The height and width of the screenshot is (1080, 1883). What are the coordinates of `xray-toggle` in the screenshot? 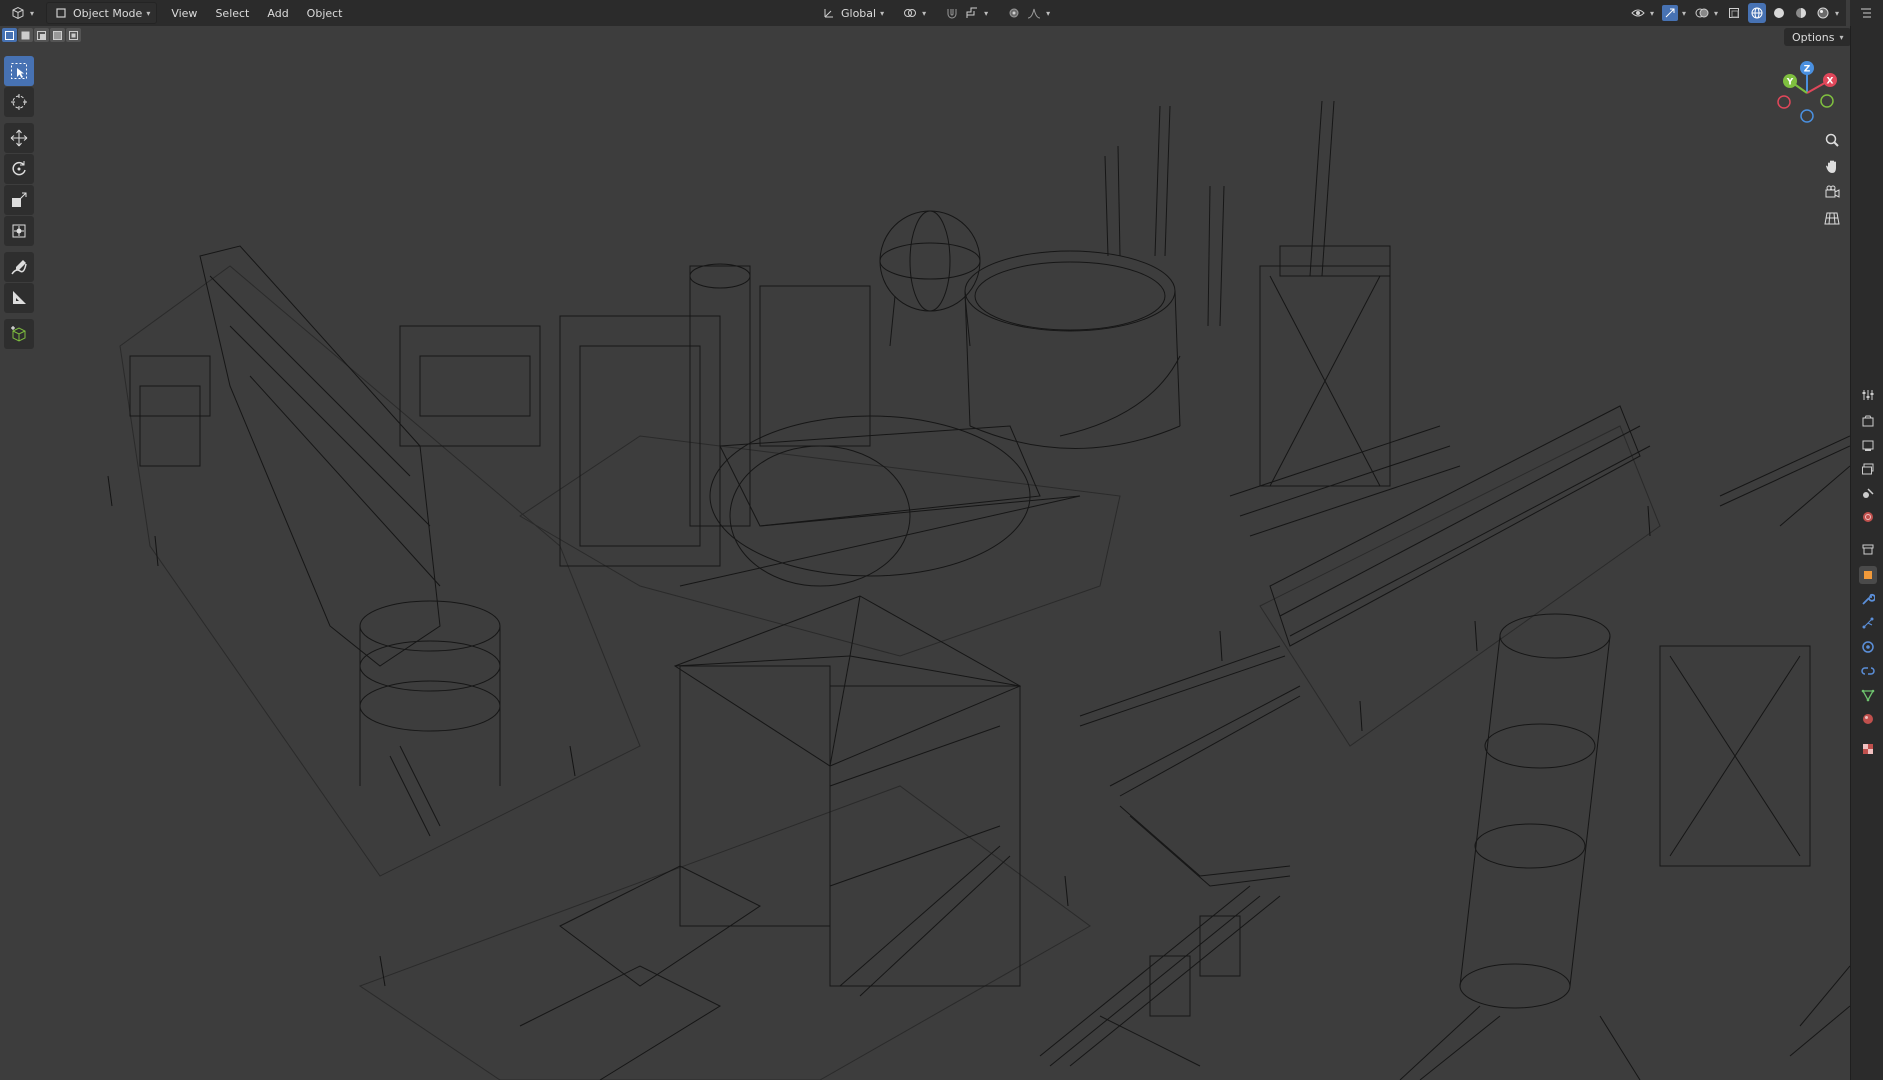 It's located at (1734, 13).